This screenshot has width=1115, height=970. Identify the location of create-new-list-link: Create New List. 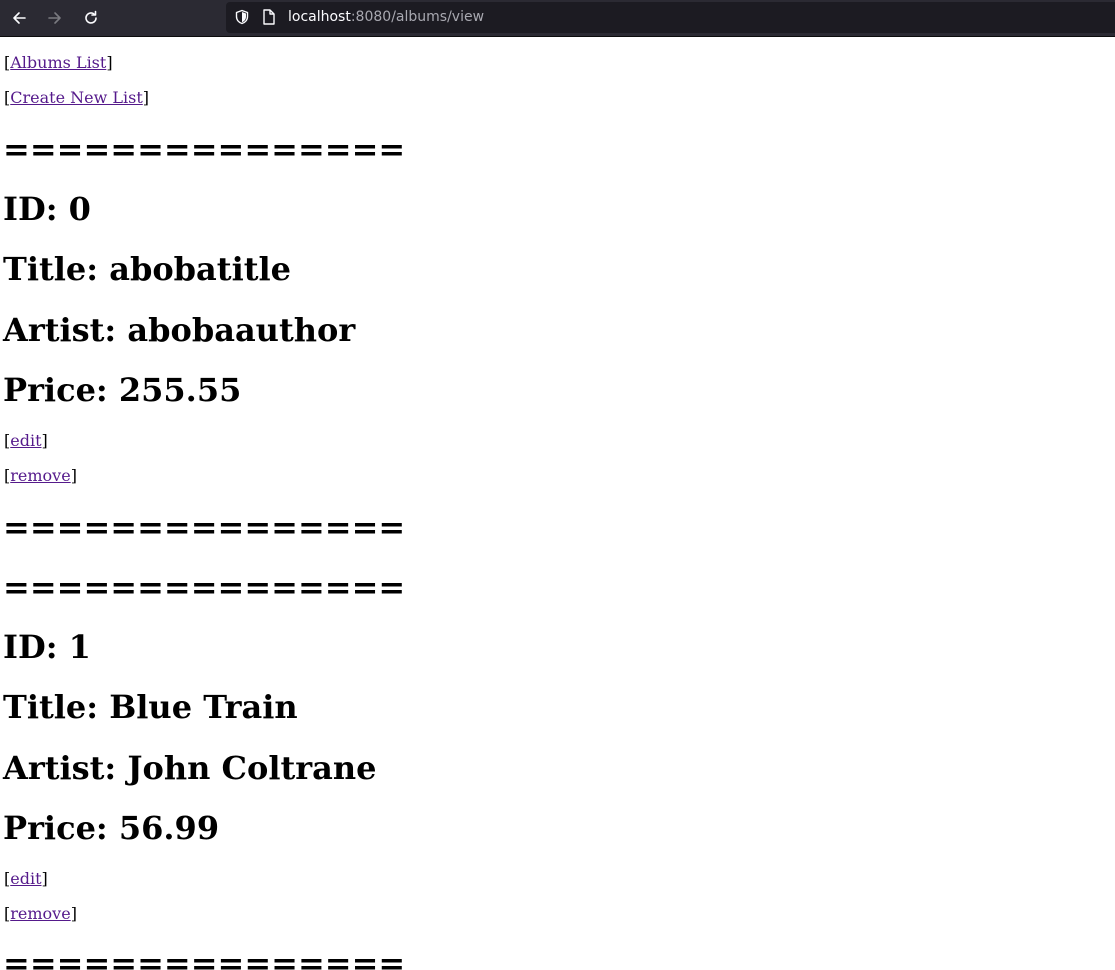
(76, 97).